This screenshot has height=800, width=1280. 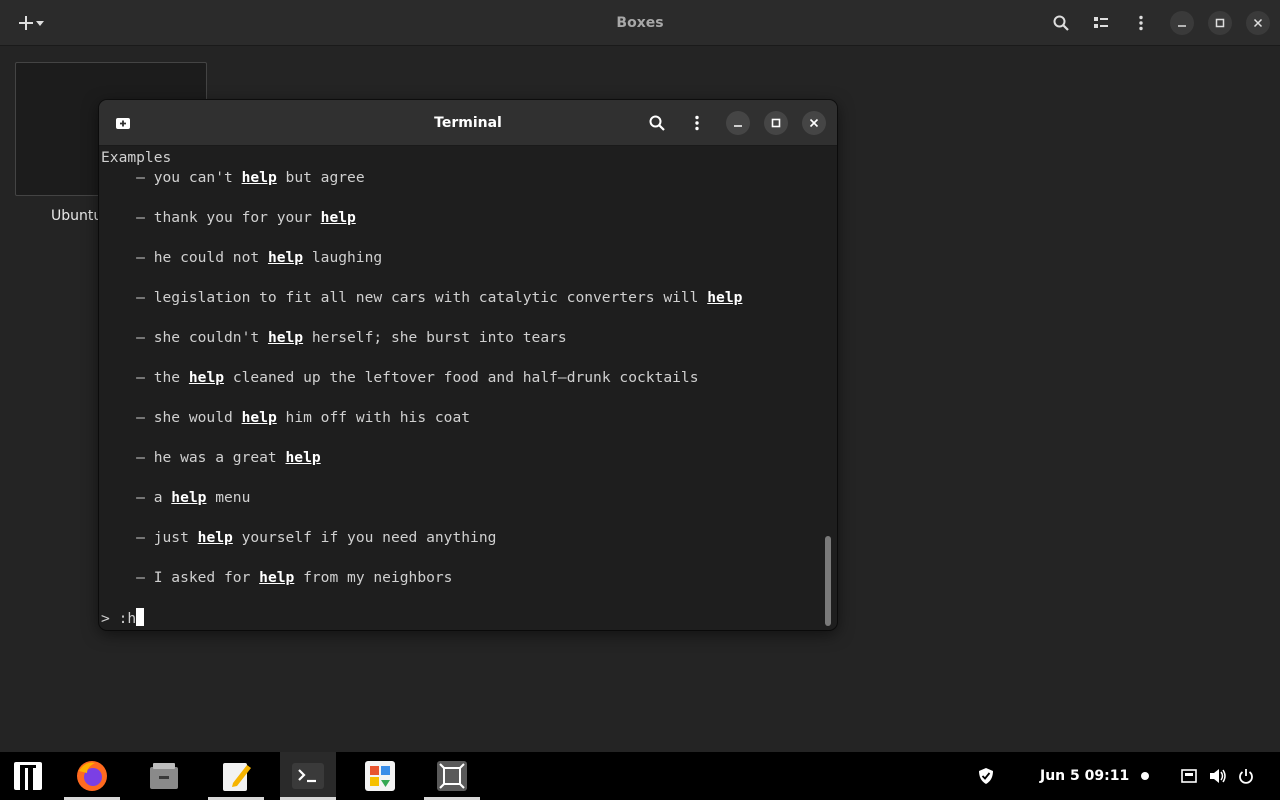 What do you see at coordinates (738, 123) in the screenshot?
I see `terminal-minimize-button` at bounding box center [738, 123].